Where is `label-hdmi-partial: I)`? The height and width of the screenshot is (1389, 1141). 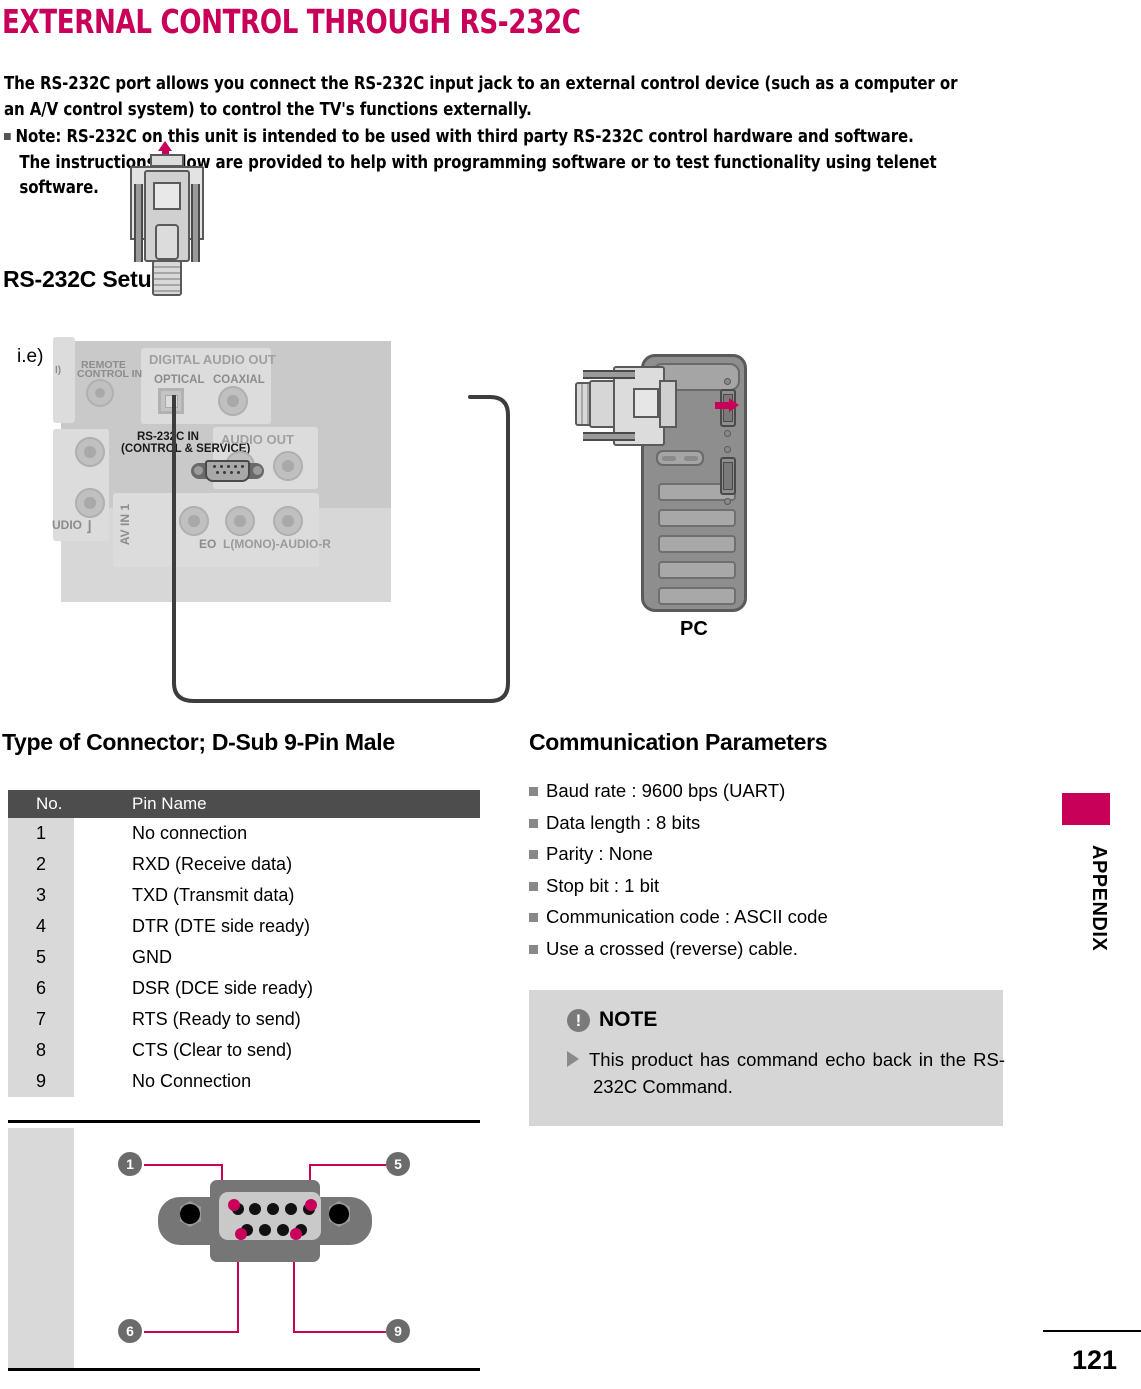
label-hdmi-partial: I) is located at coordinates (58, 370).